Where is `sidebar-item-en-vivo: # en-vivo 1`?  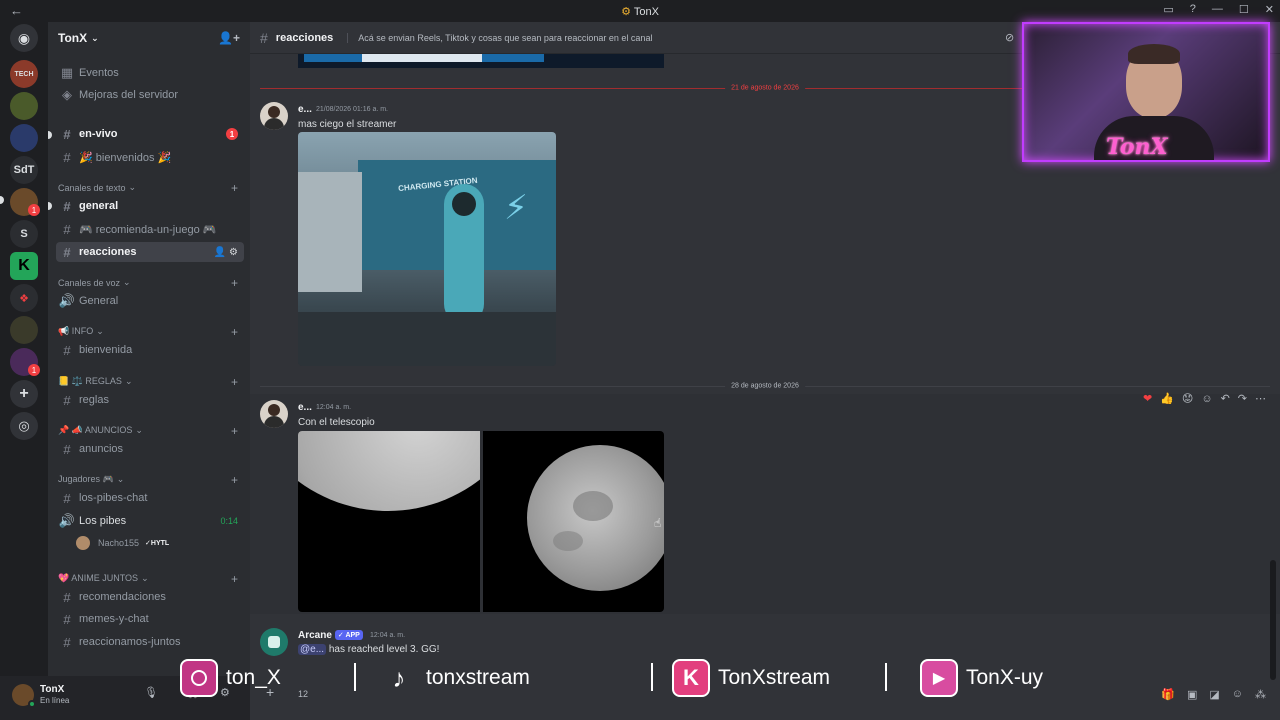 sidebar-item-en-vivo: # en-vivo 1 is located at coordinates (150, 134).